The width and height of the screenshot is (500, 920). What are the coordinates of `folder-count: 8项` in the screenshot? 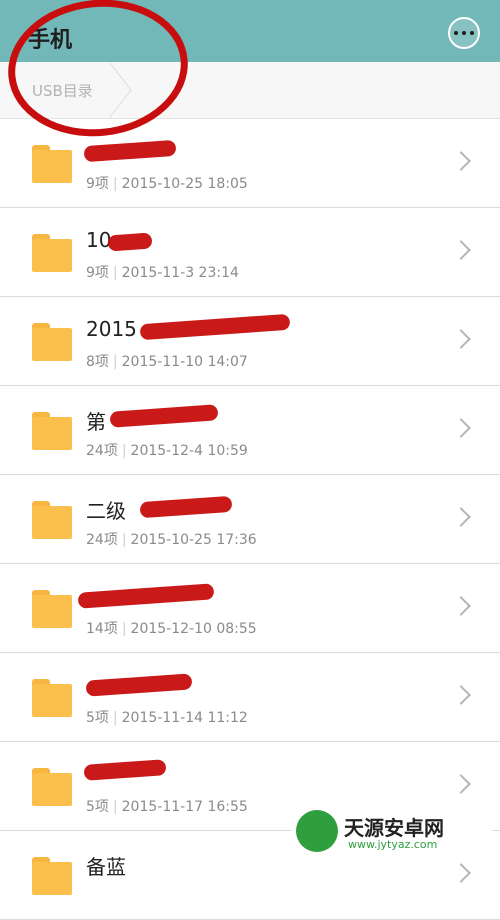 It's located at (97, 362).